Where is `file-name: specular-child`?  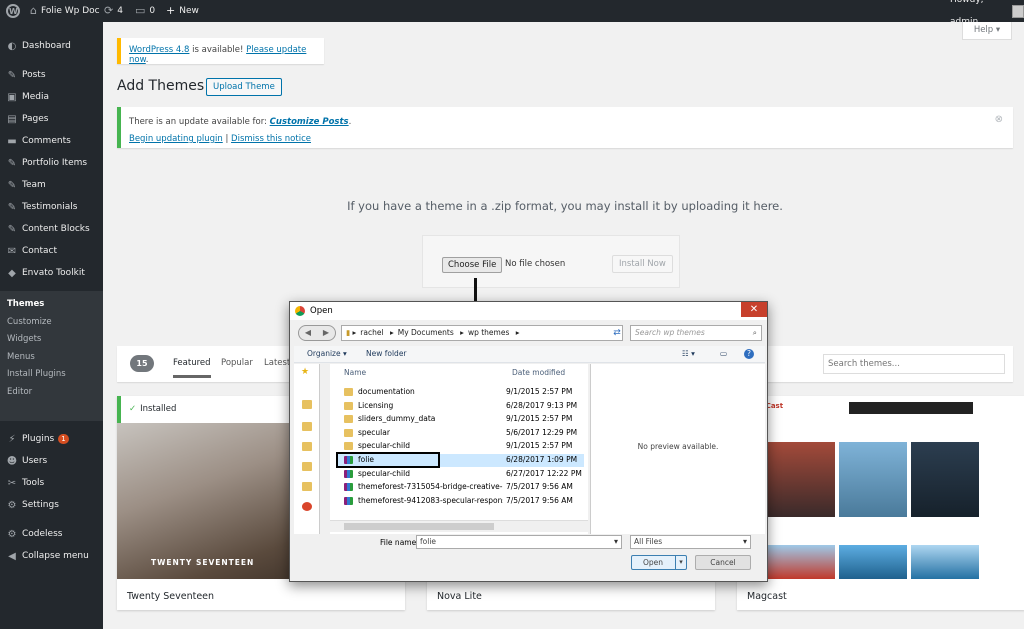 file-name: specular-child is located at coordinates (384, 446).